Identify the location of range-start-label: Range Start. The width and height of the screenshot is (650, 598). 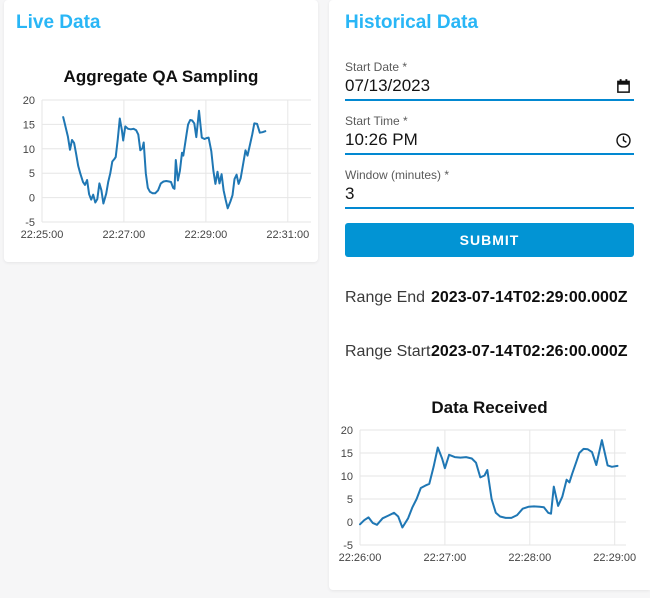
(388, 351).